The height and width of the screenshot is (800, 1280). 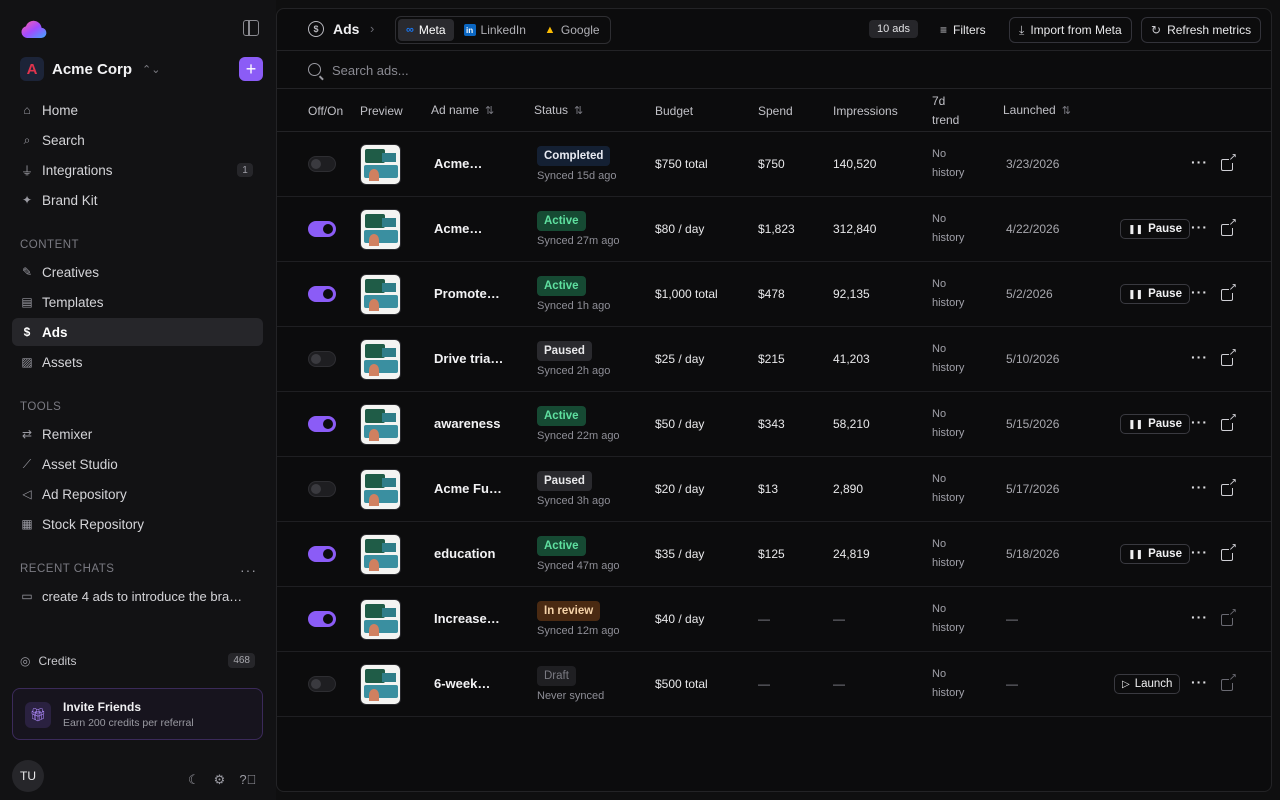 I want to click on launch-button: ▷ Launch, so click(x=1147, y=684).